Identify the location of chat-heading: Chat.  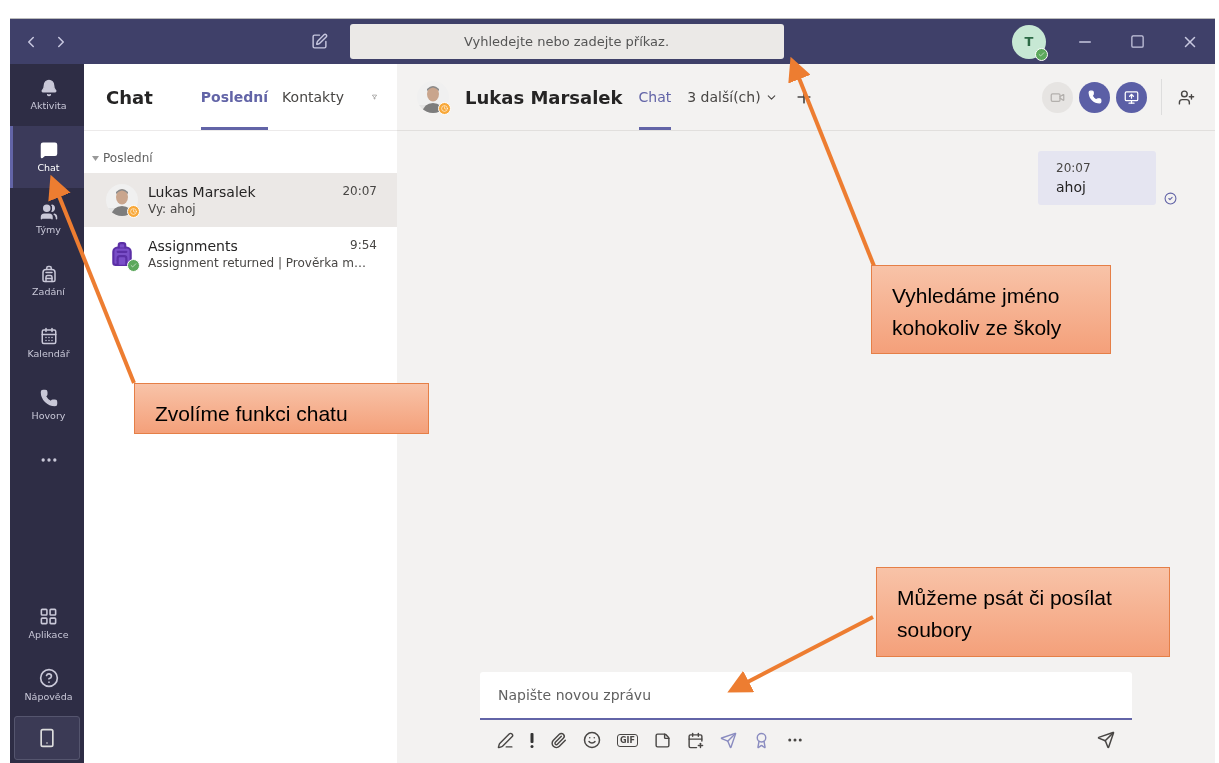
(129, 97).